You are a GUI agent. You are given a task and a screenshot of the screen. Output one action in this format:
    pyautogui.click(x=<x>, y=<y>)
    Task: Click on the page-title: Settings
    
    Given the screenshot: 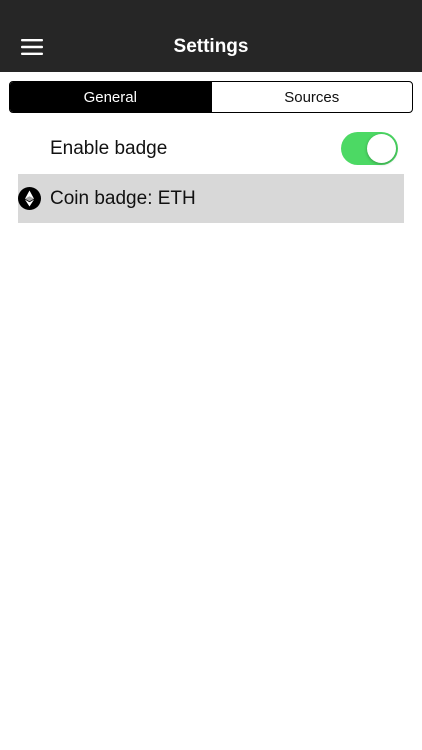 What is the action you would take?
    pyautogui.click(x=211, y=46)
    